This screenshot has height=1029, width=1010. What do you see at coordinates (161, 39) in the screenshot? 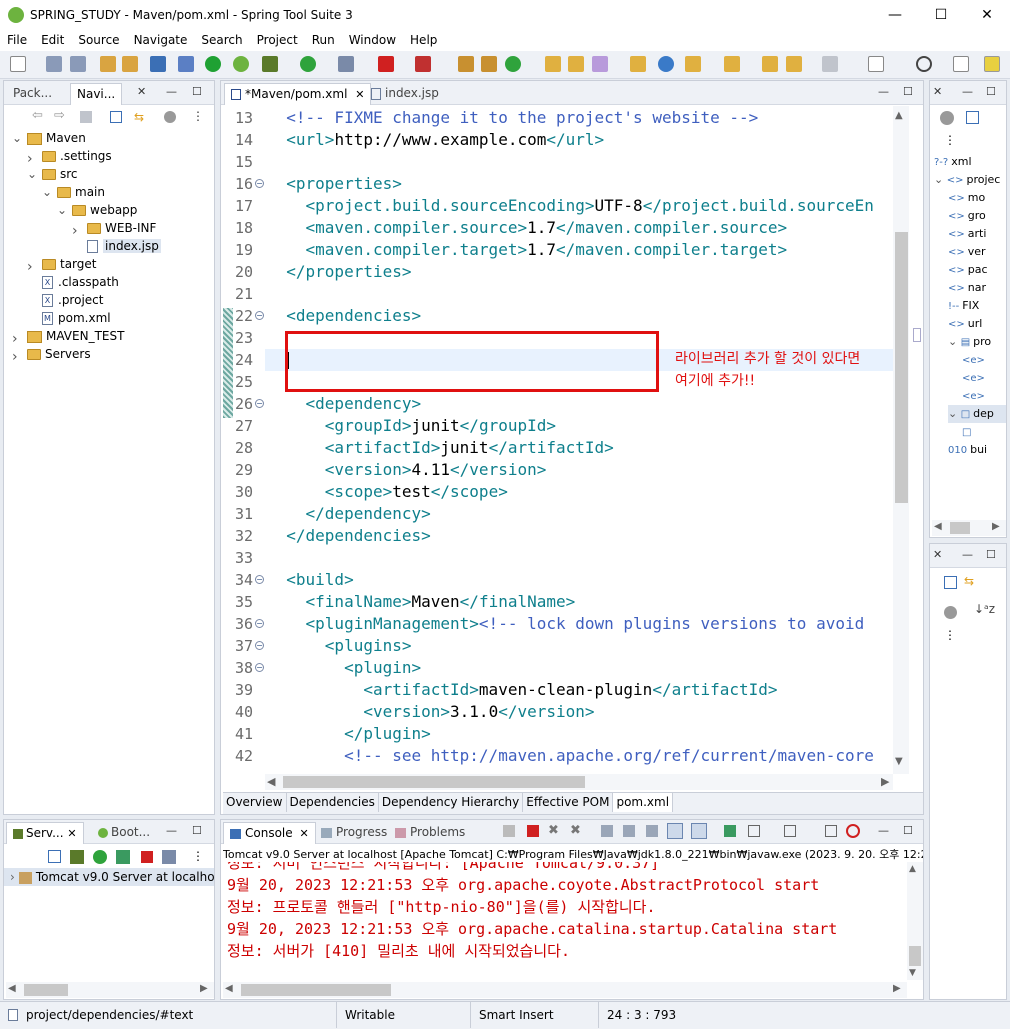
I see `menu-navigate: Navigate` at bounding box center [161, 39].